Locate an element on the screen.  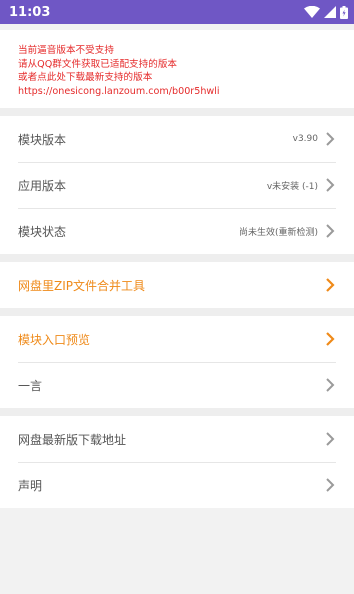
notice-line-3: 或者点此处下载最新支持的版本 is located at coordinates (85, 77).